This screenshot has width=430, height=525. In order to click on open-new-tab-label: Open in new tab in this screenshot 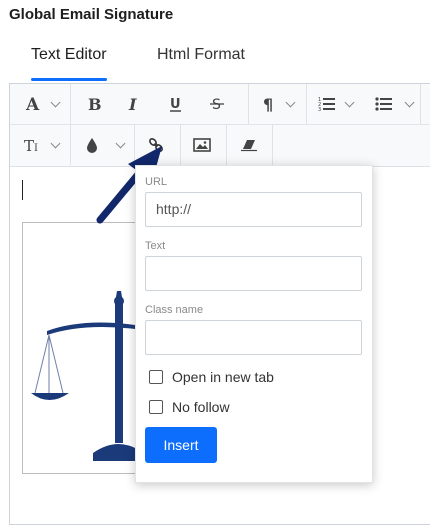, I will do `click(223, 377)`.